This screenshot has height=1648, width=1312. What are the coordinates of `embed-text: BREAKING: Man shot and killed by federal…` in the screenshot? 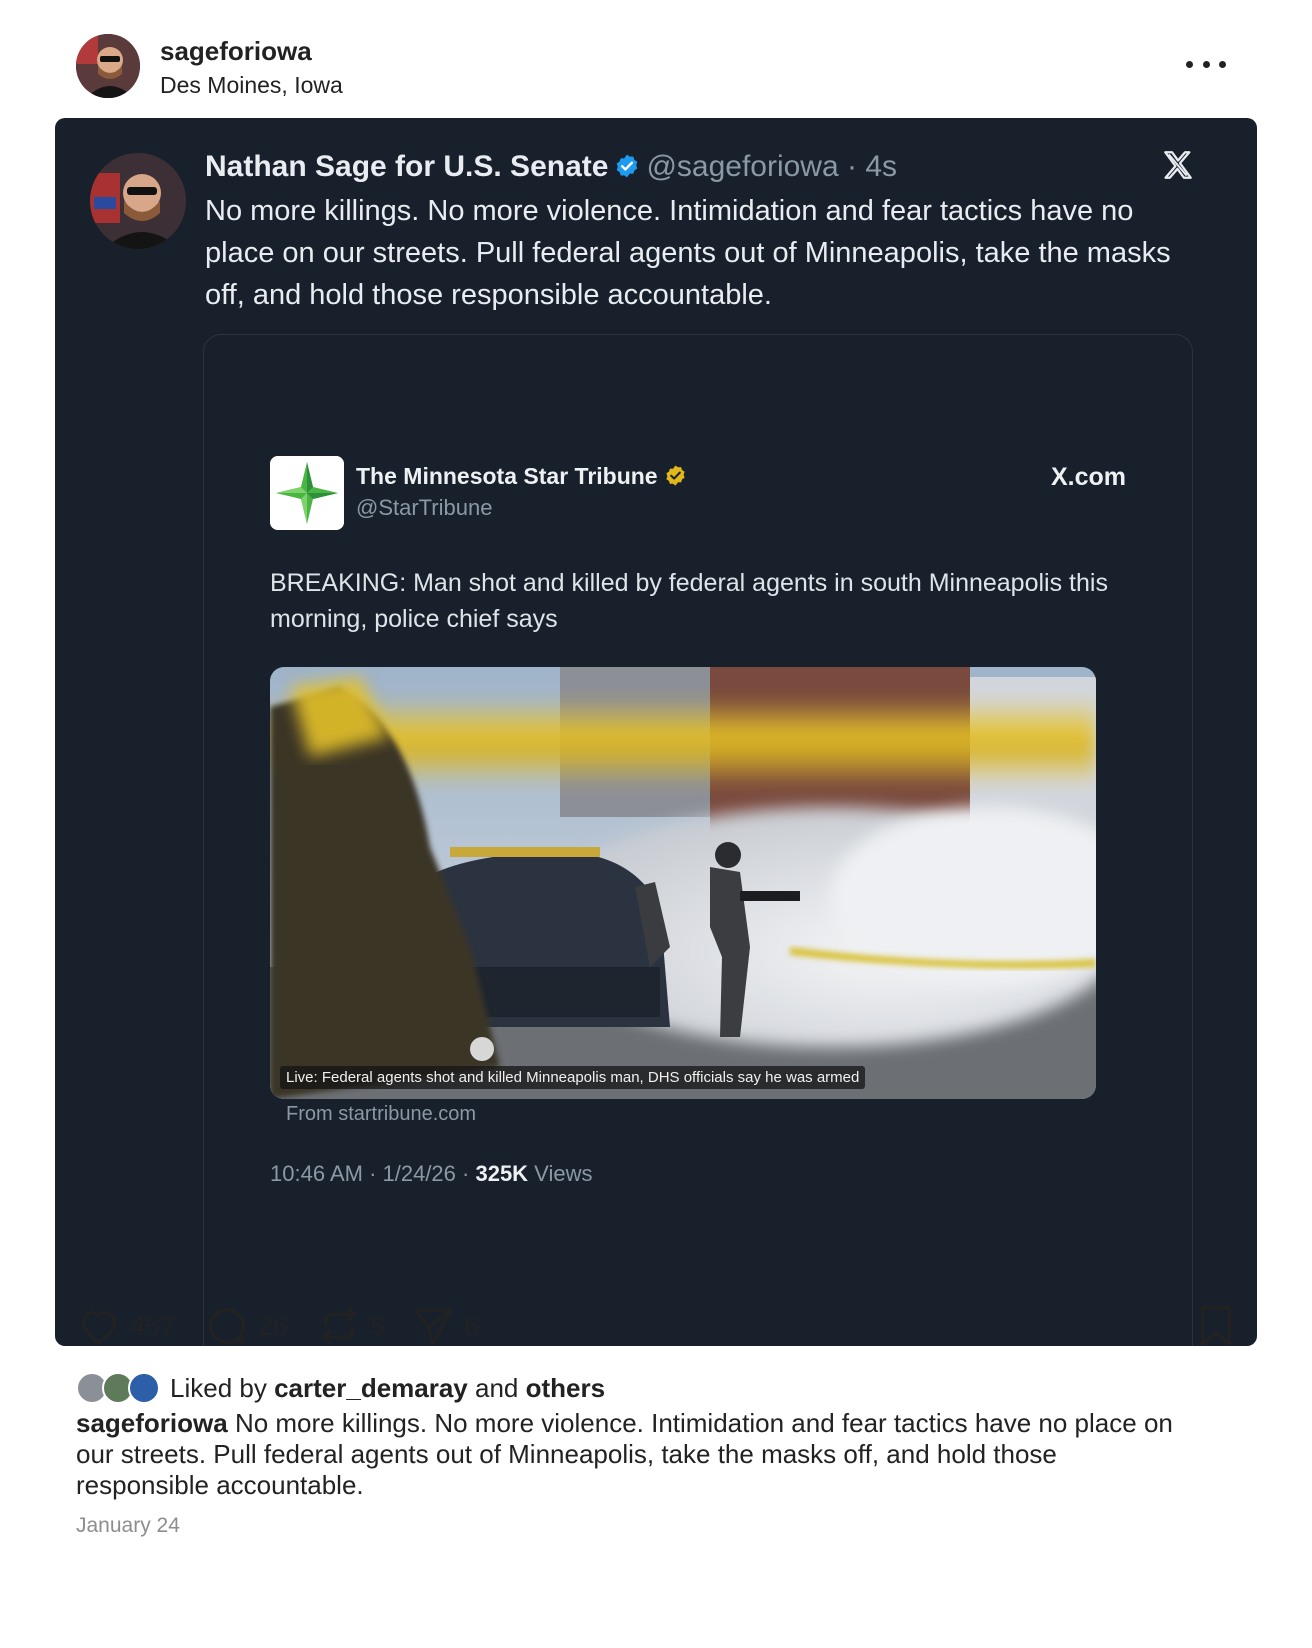 It's located at (689, 601).